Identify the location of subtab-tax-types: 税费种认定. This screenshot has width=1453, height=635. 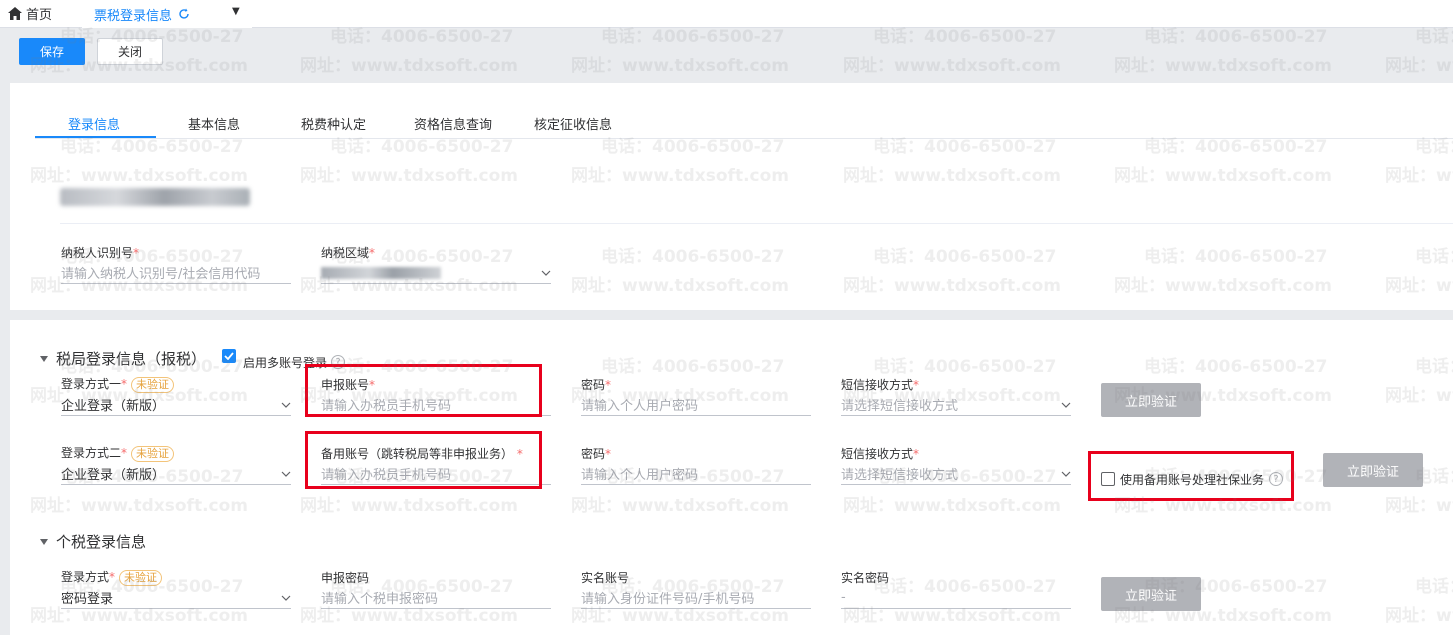
(333, 123).